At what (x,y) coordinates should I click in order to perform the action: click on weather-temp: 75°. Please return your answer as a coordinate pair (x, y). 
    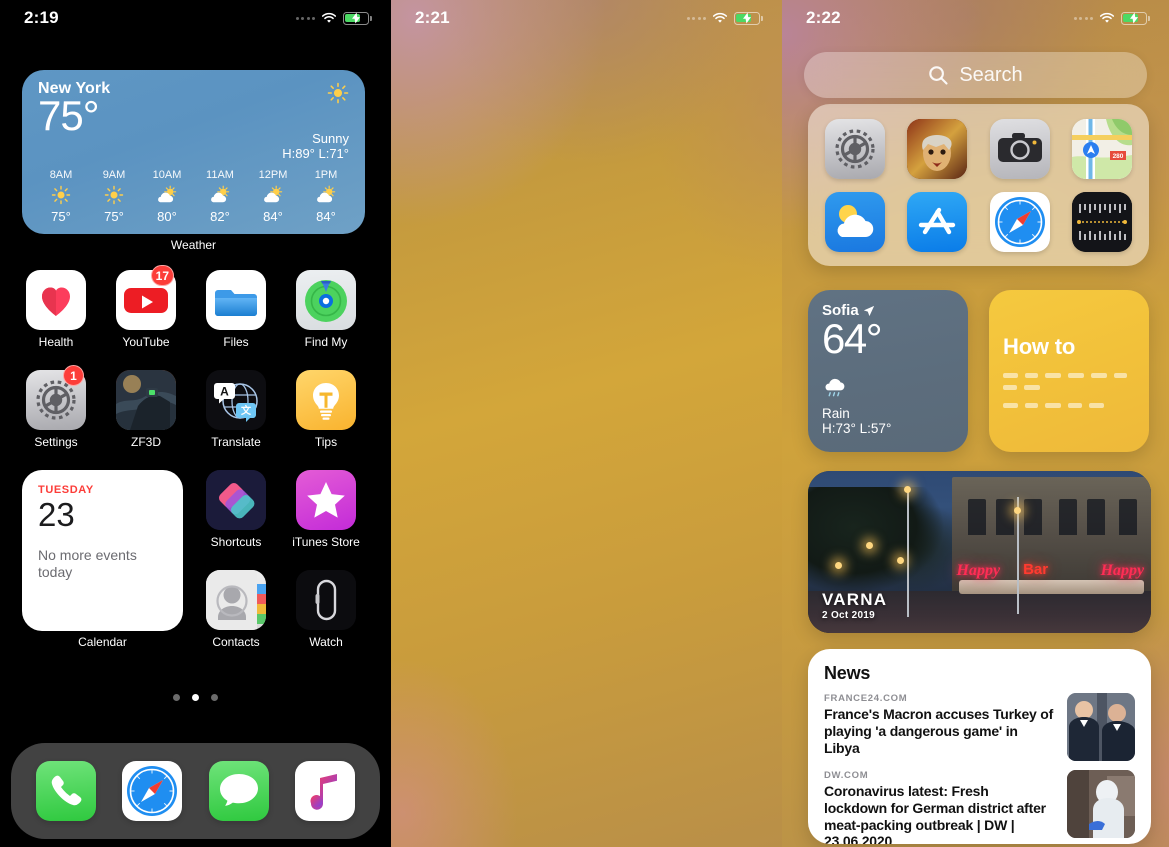
    Looking at the image, I should click on (69, 115).